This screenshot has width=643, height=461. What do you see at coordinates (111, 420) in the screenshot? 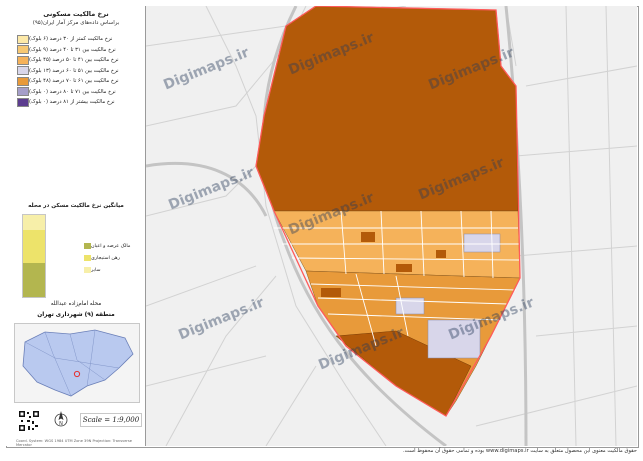
I see `scale-label: Scale = 1:9,000` at bounding box center [111, 420].